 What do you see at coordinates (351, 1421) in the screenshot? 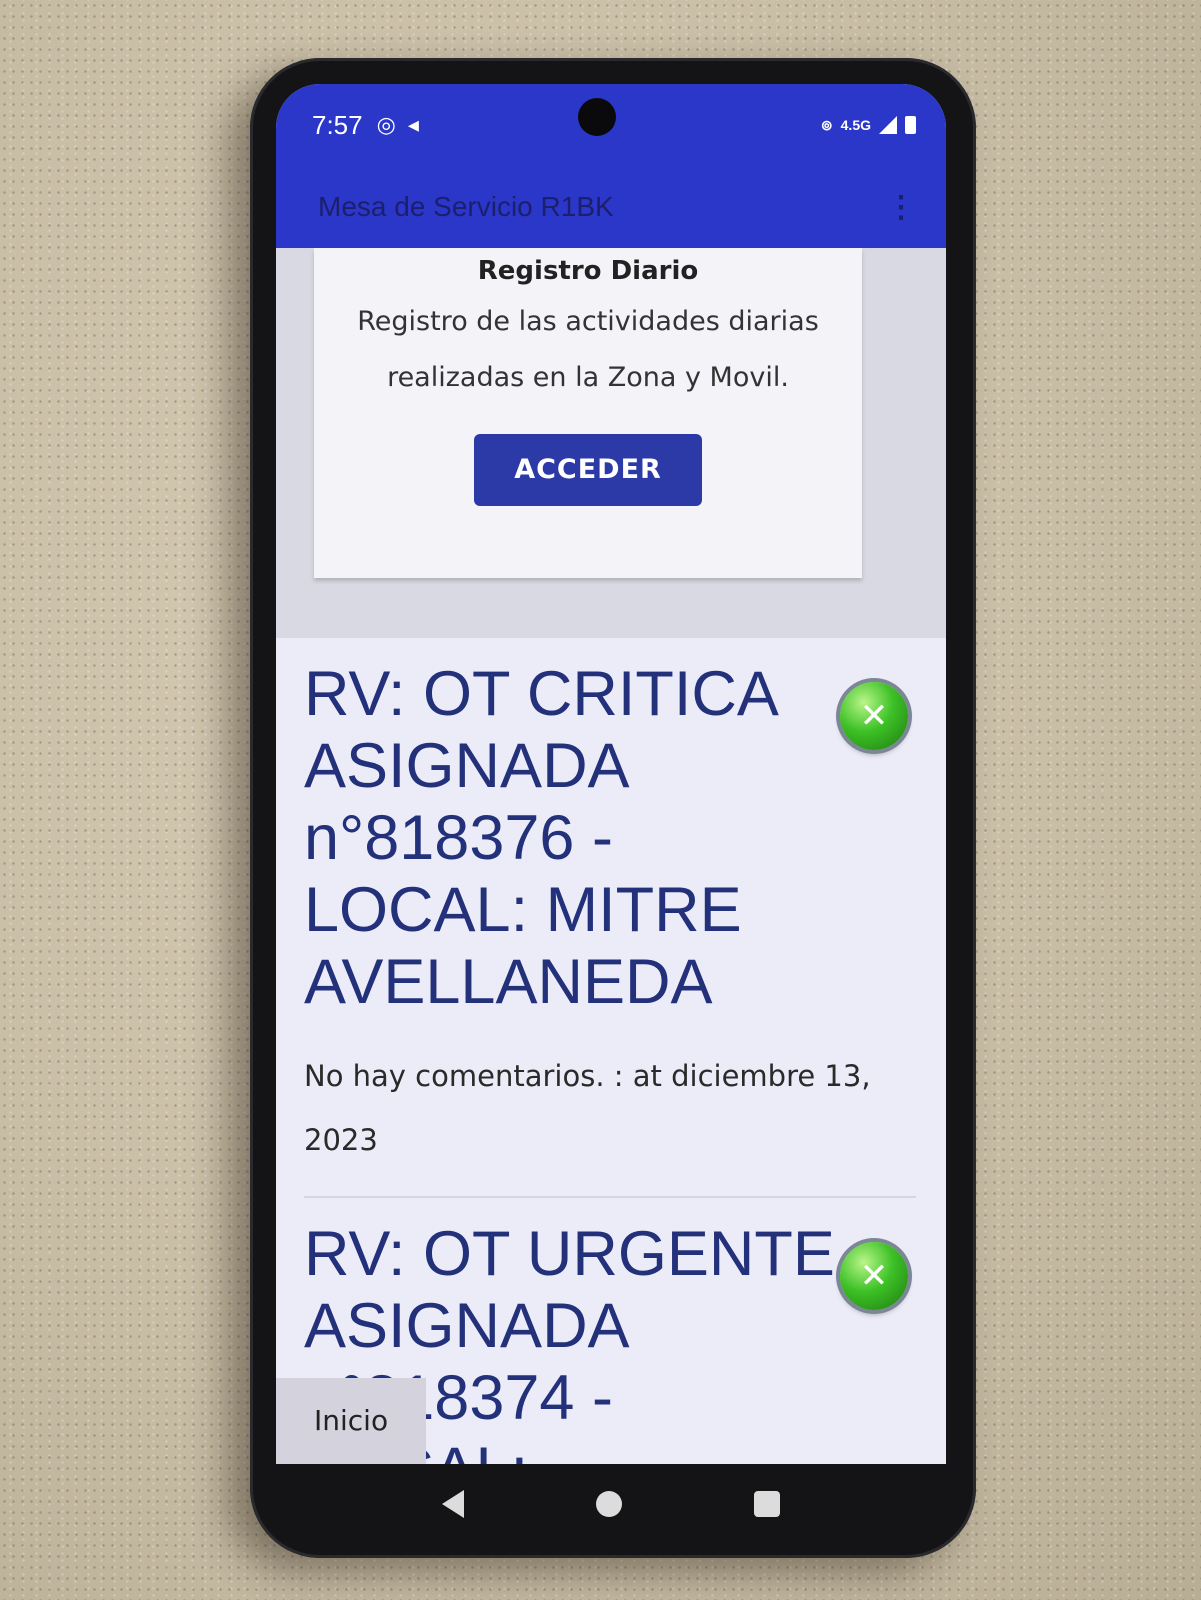
I see `inicio-tab: Inicio` at bounding box center [351, 1421].